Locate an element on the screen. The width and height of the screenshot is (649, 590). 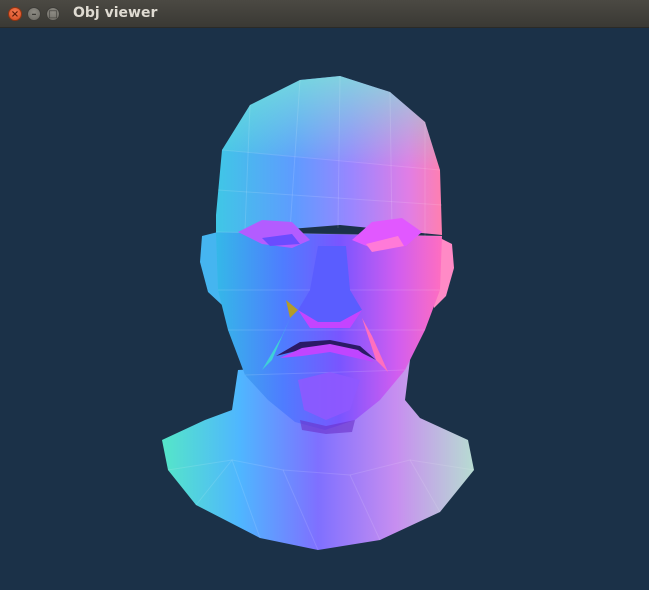
maximize-icon: □ is located at coordinates (53, 14).